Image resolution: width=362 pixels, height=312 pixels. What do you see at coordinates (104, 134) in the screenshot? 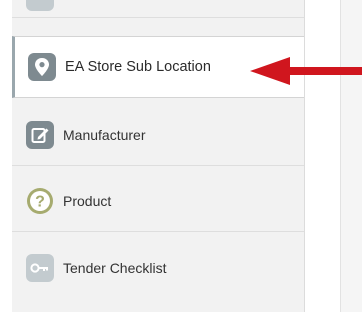
I see `sidebar-item-label: Manufacturer` at bounding box center [104, 134].